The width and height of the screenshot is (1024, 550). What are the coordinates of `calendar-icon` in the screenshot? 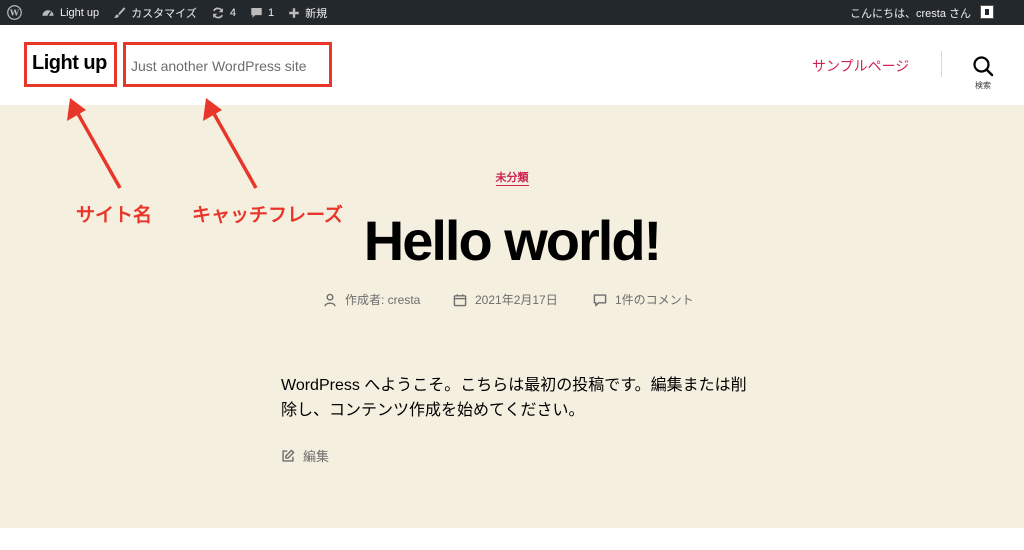 It's located at (460, 299).